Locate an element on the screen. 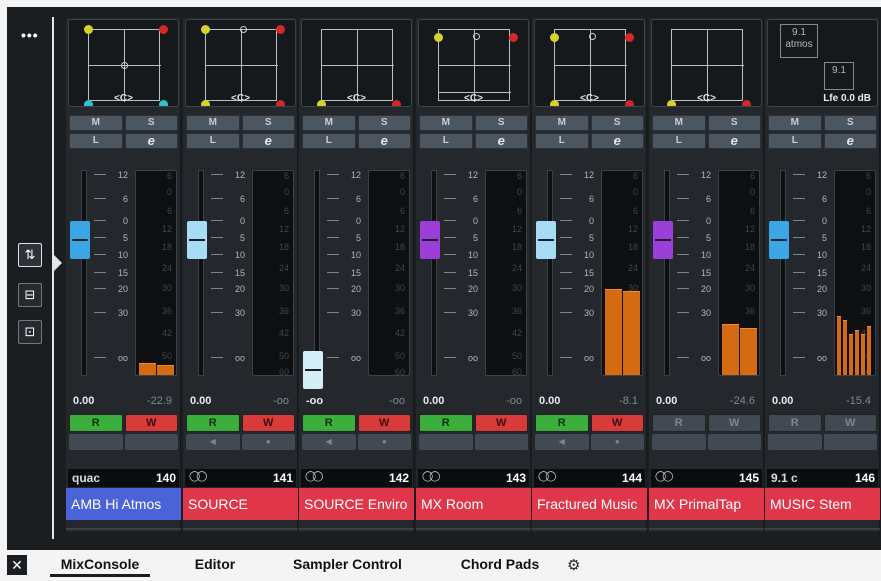 The image size is (881, 581). channel-settings-icon: ⊟ is located at coordinates (30, 295).